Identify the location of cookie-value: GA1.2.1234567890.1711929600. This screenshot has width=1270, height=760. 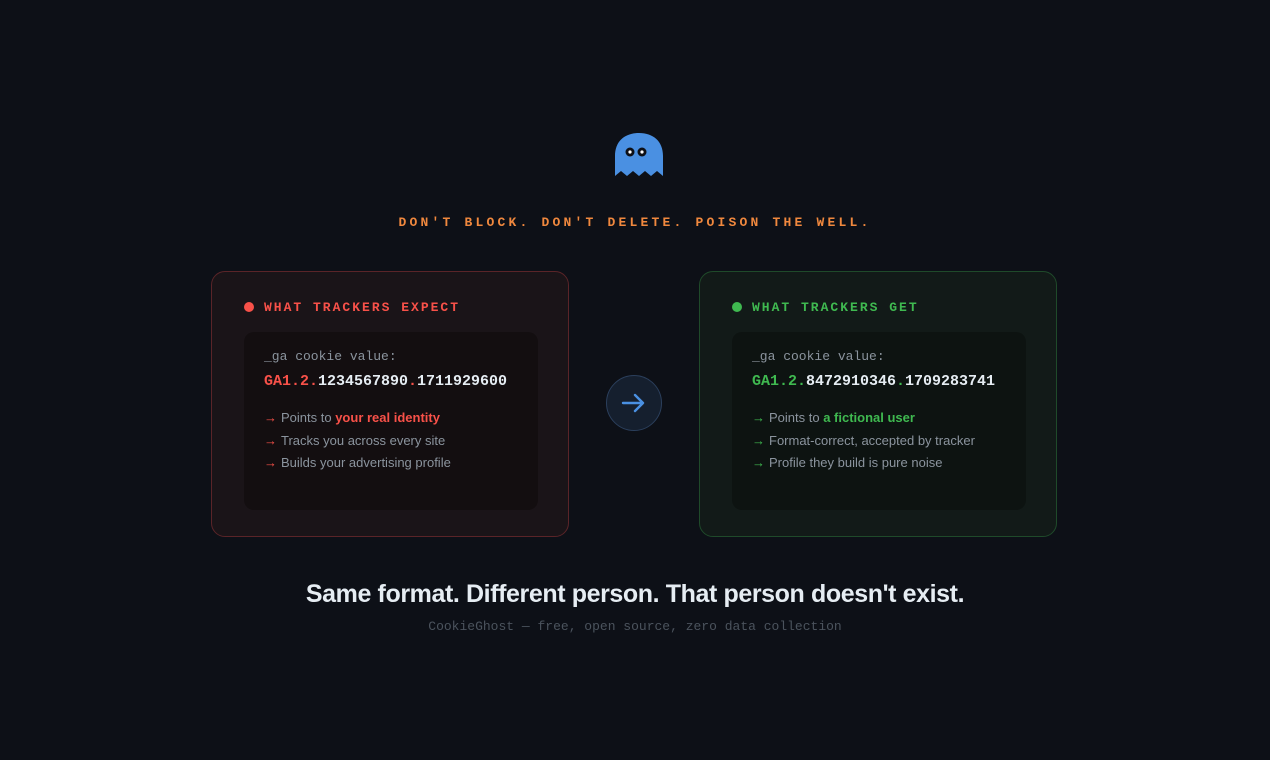
(391, 382).